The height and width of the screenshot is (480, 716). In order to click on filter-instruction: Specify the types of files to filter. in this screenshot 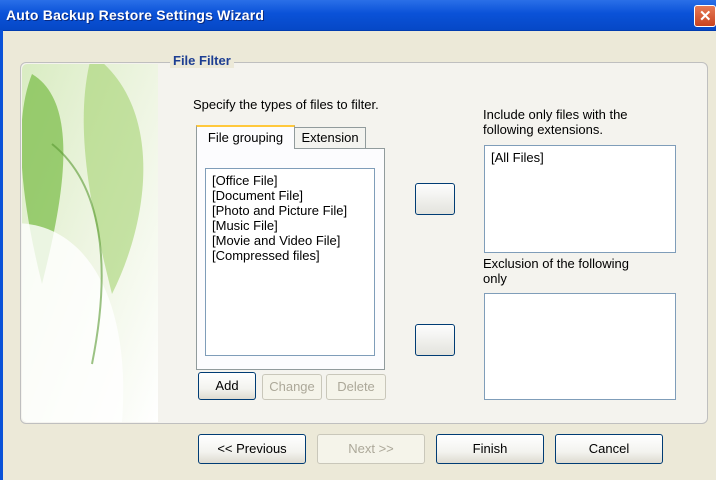, I will do `click(286, 104)`.